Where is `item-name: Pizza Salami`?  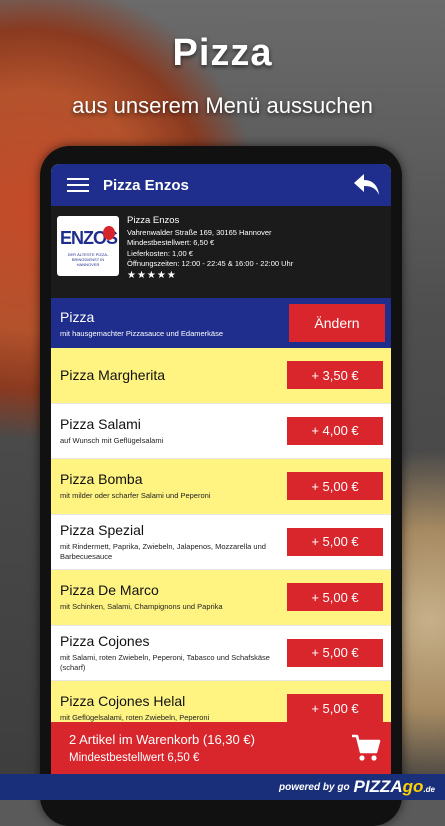 item-name: Pizza Salami is located at coordinates (100, 423).